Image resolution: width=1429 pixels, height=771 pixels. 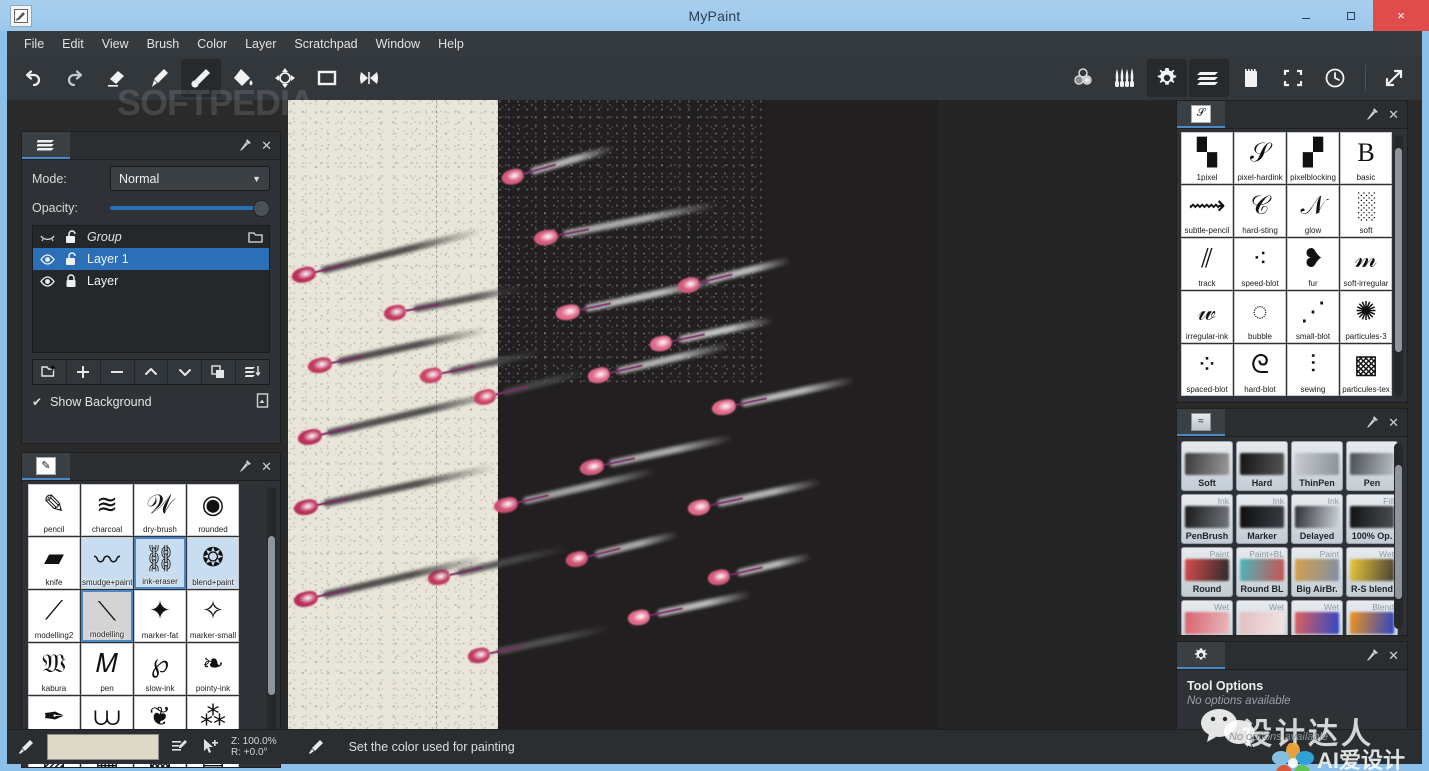 I want to click on menu-help: Help, so click(x=451, y=44).